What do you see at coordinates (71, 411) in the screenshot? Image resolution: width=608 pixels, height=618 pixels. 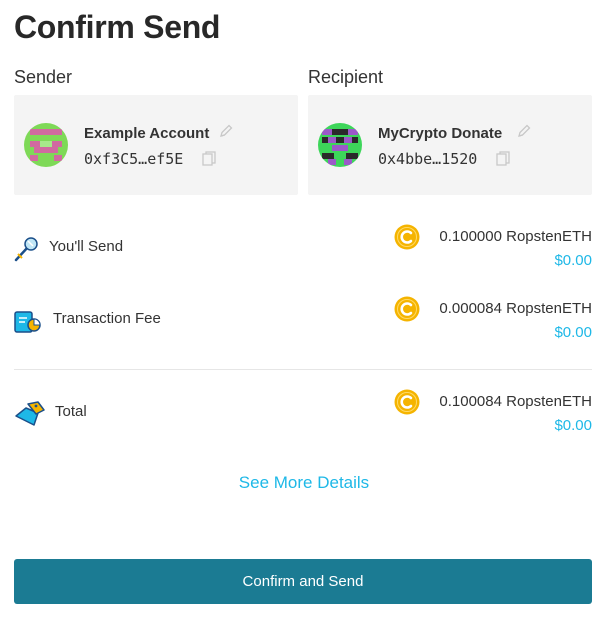 I see `total-label: Total` at bounding box center [71, 411].